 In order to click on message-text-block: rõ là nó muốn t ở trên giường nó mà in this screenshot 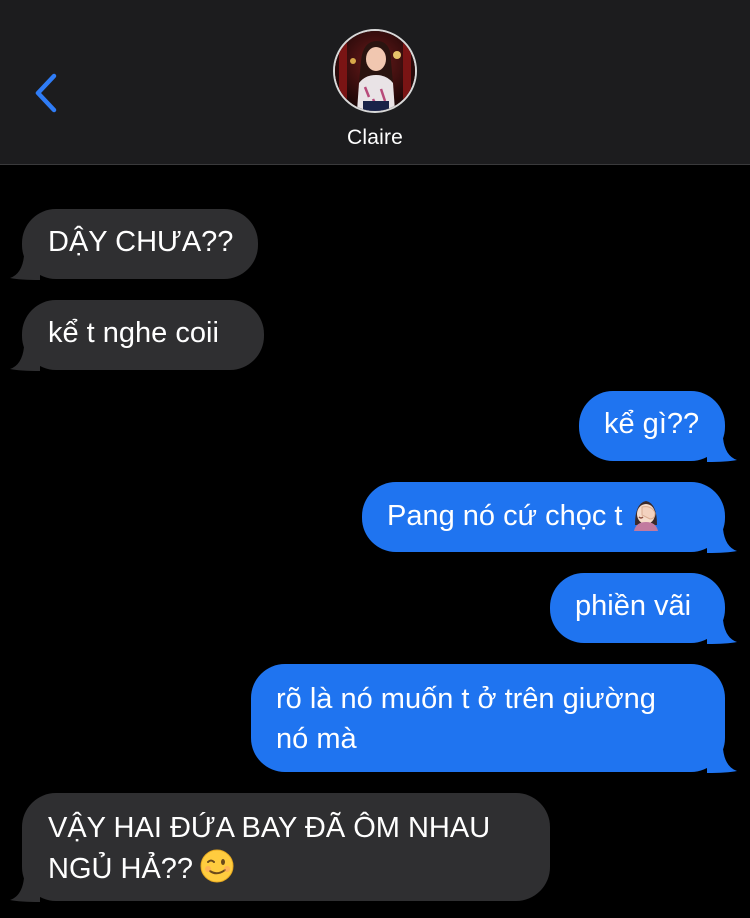, I will do `click(466, 719)`.